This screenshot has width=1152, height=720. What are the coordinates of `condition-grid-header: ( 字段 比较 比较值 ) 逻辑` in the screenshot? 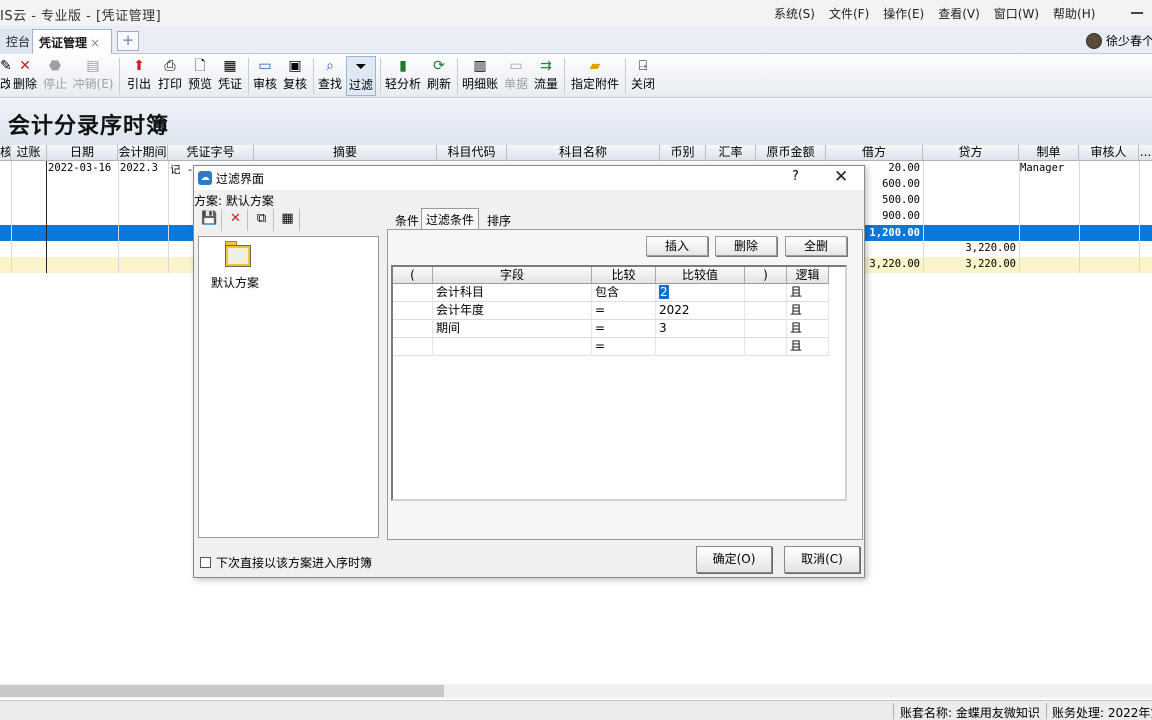 It's located at (611, 275).